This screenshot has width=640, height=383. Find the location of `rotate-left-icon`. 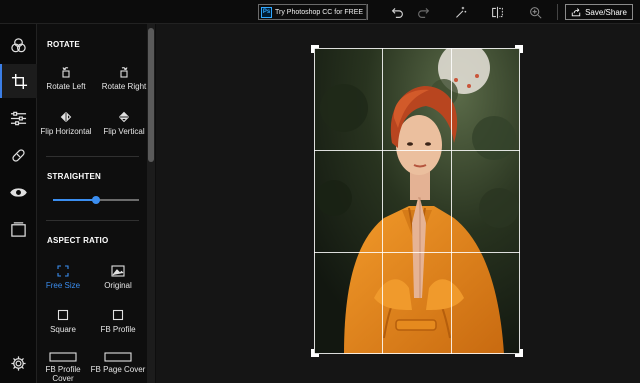

rotate-left-icon is located at coordinates (66, 72).